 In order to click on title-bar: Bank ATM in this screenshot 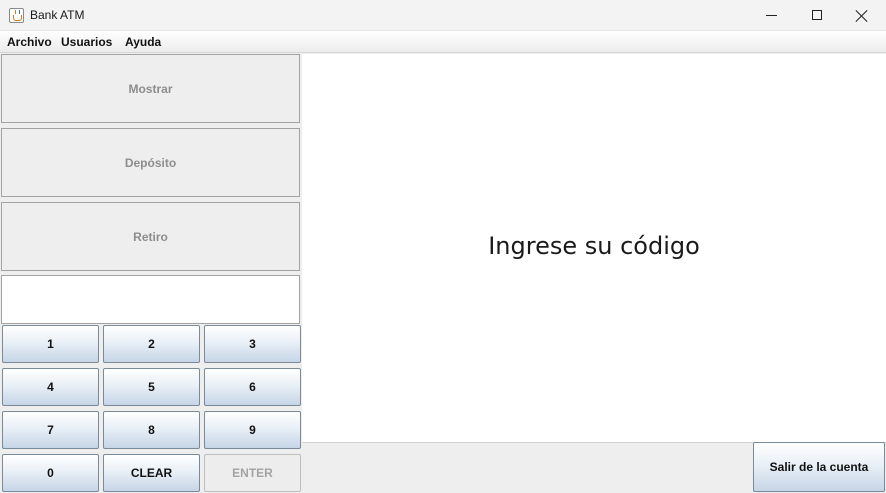, I will do `click(443, 15)`.